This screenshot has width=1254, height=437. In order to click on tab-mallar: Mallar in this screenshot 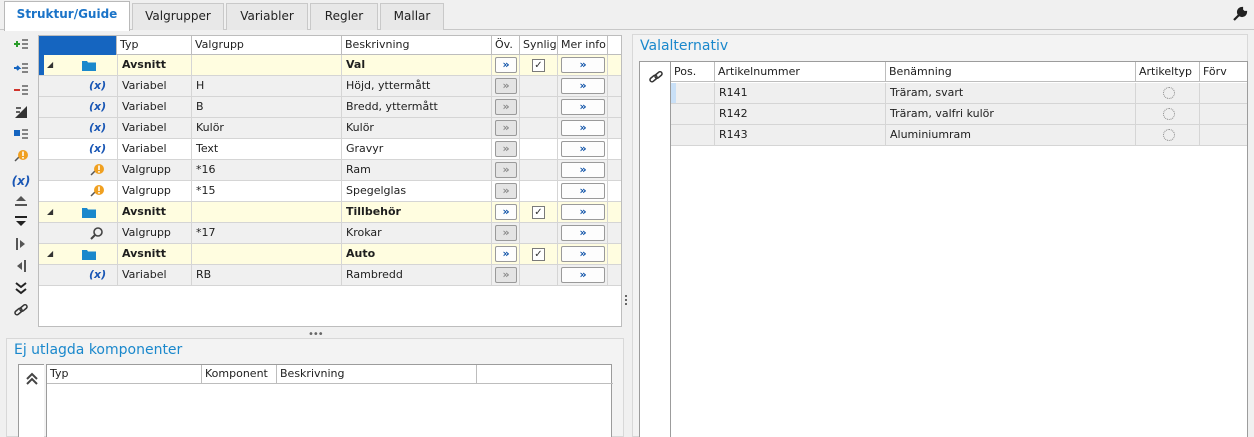, I will do `click(412, 16)`.